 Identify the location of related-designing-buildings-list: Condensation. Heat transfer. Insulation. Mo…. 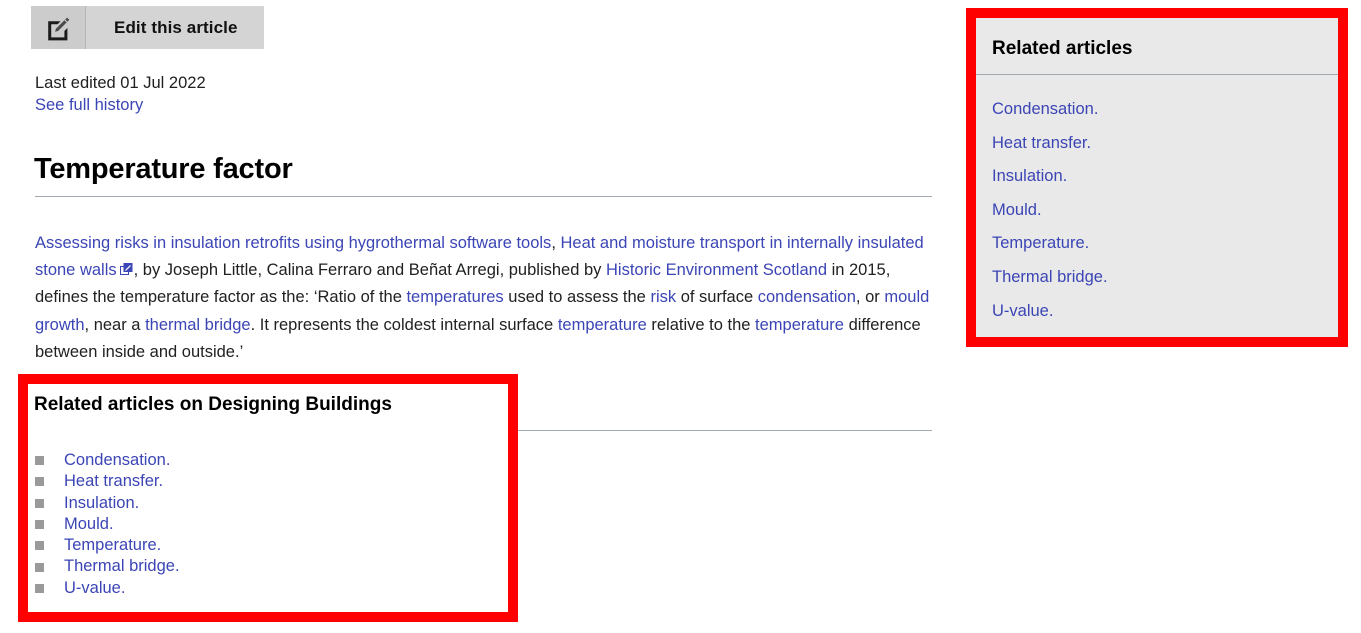
(107, 524).